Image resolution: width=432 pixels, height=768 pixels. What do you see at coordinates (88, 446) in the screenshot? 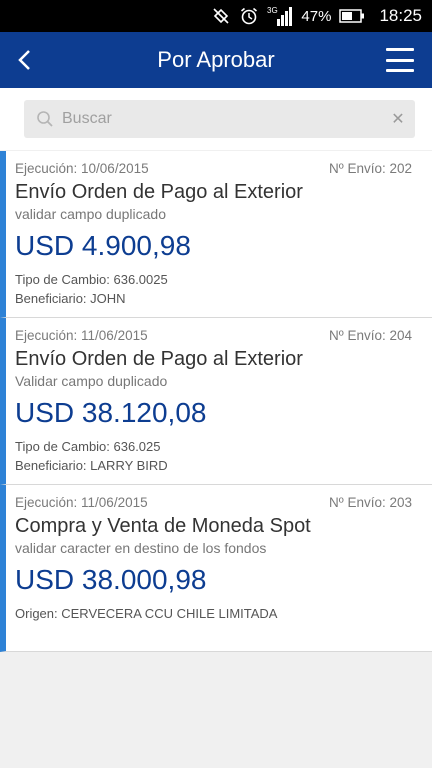
I see `exchange-rate: Tipo de Cambio: 636.025` at bounding box center [88, 446].